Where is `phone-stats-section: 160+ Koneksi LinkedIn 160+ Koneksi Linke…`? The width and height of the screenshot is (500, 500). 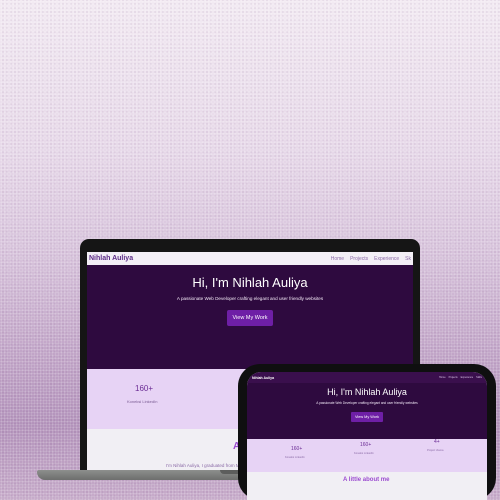 phone-stats-section: 160+ Koneksi LinkedIn 160+ Koneksi Linke… is located at coordinates (367, 455).